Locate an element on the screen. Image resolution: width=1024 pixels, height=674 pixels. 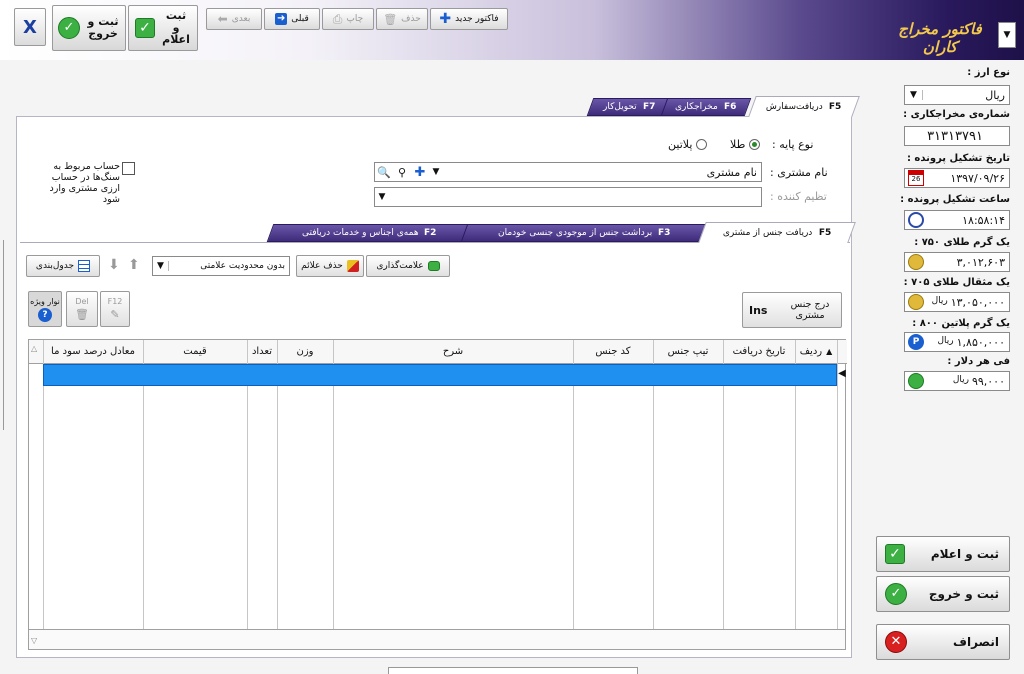
f12-key-button: F12 ✎ is located at coordinates (115, 309).